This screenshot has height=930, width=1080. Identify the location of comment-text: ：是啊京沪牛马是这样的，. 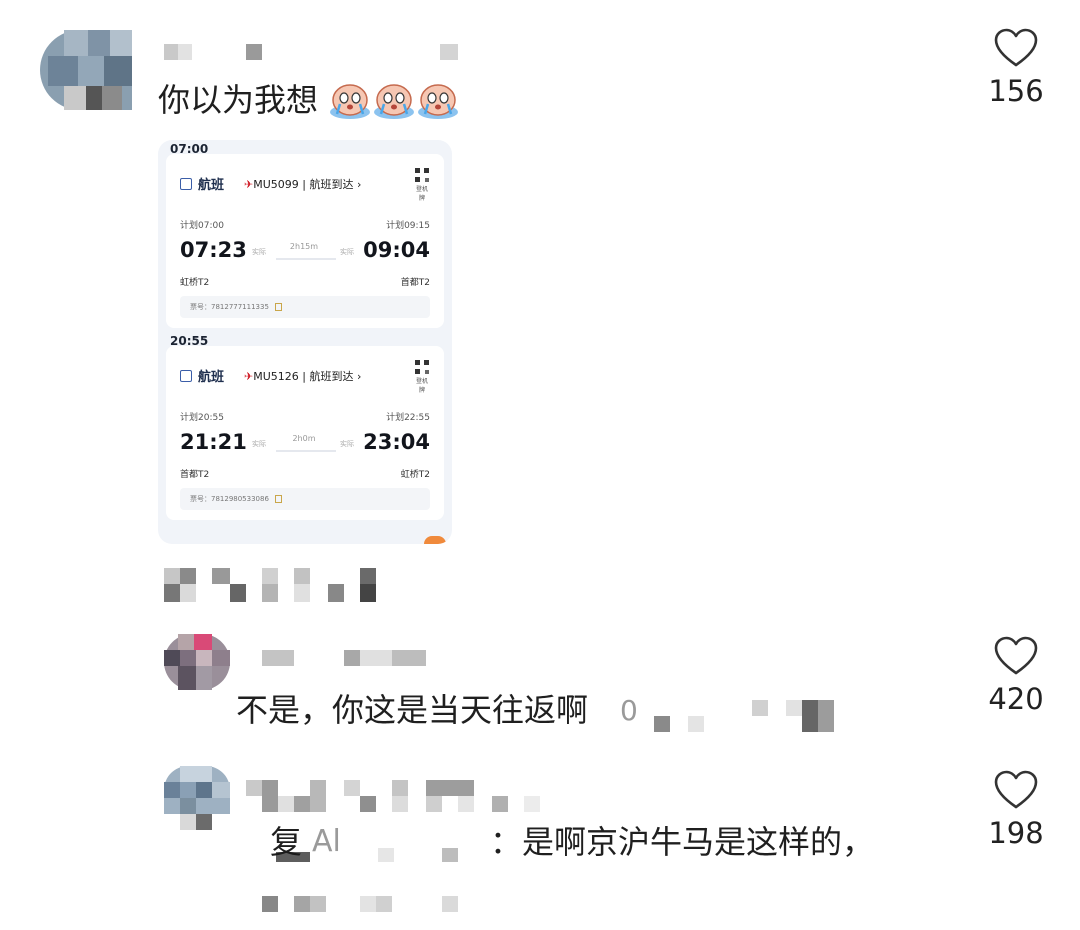
(682, 842).